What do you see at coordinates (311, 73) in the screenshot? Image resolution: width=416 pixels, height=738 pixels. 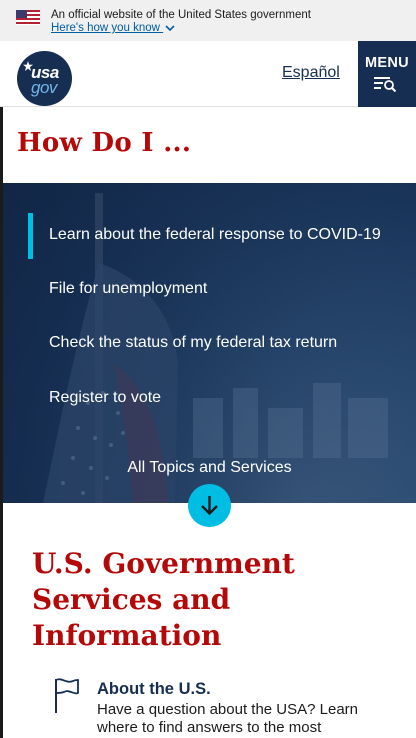 I see `espanol-link: Español` at bounding box center [311, 73].